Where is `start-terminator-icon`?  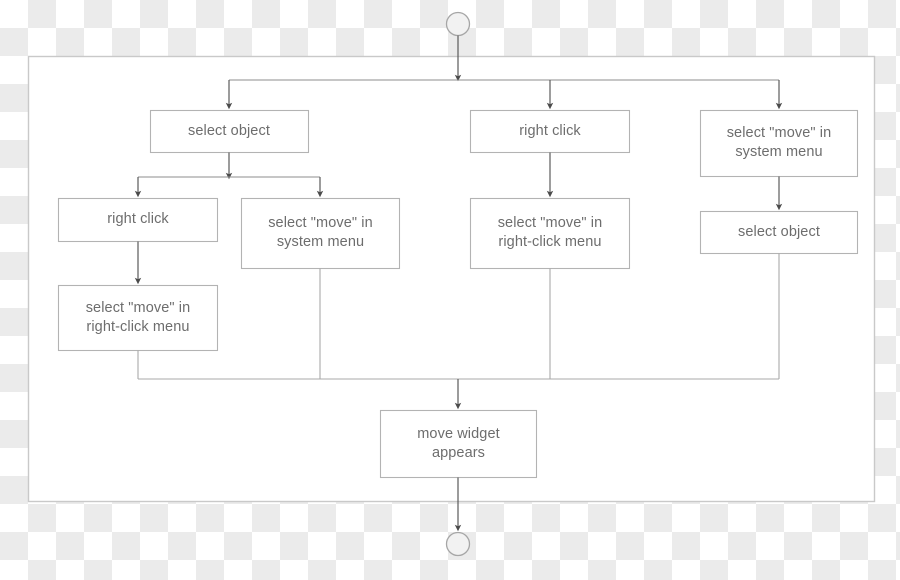 start-terminator-icon is located at coordinates (458, 24).